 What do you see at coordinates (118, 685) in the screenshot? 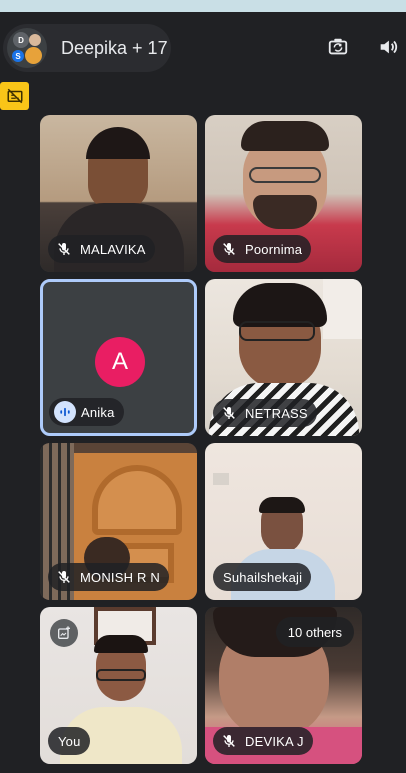
I see `participant-tile-you: You` at bounding box center [118, 685].